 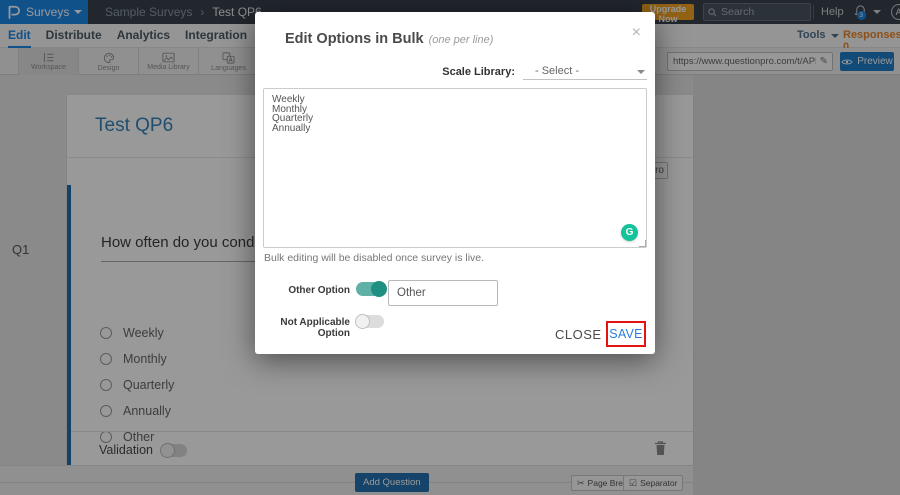 I want to click on close-icon: ×, so click(x=636, y=33).